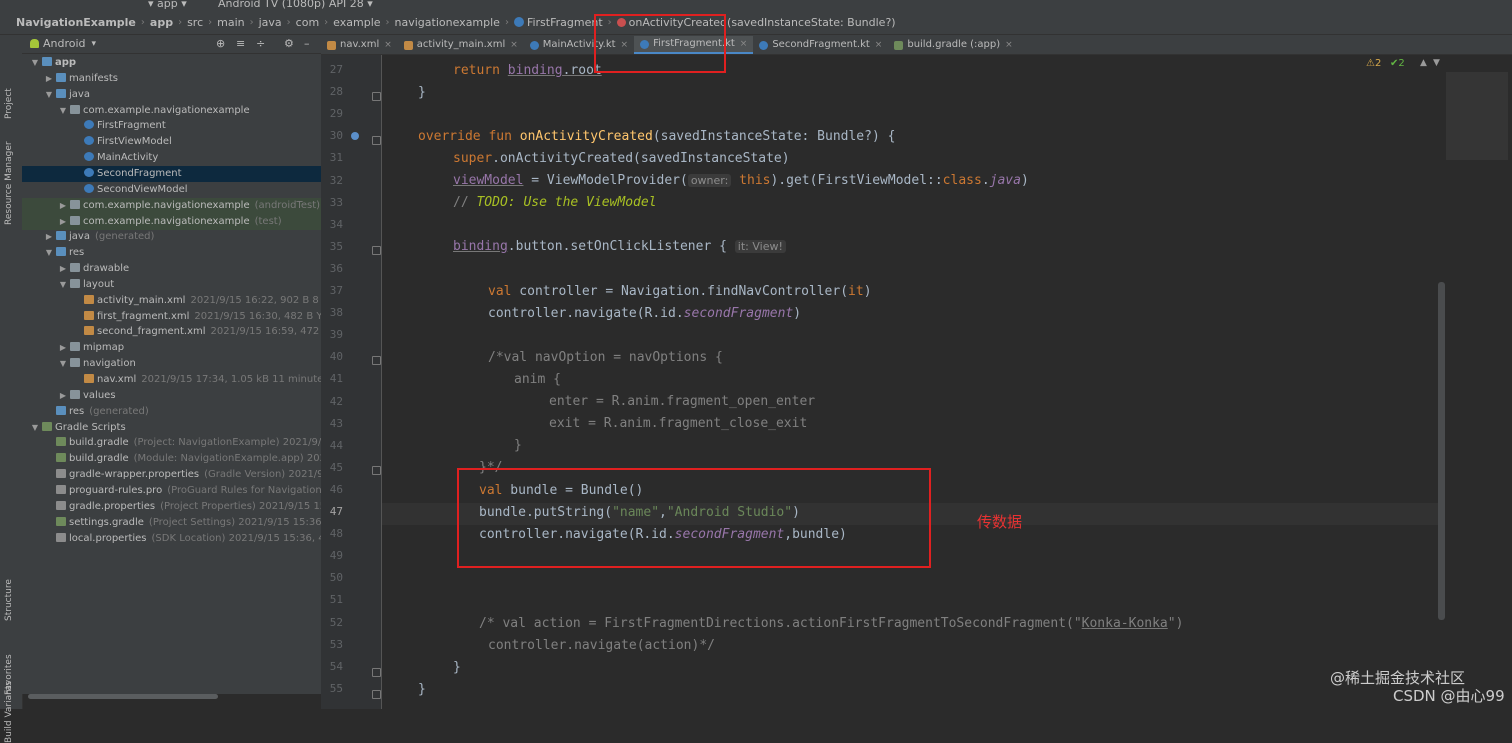 The image size is (1512, 743). I want to click on tree-item: ▶ com.example.navigationexample (test), so click(171, 221).